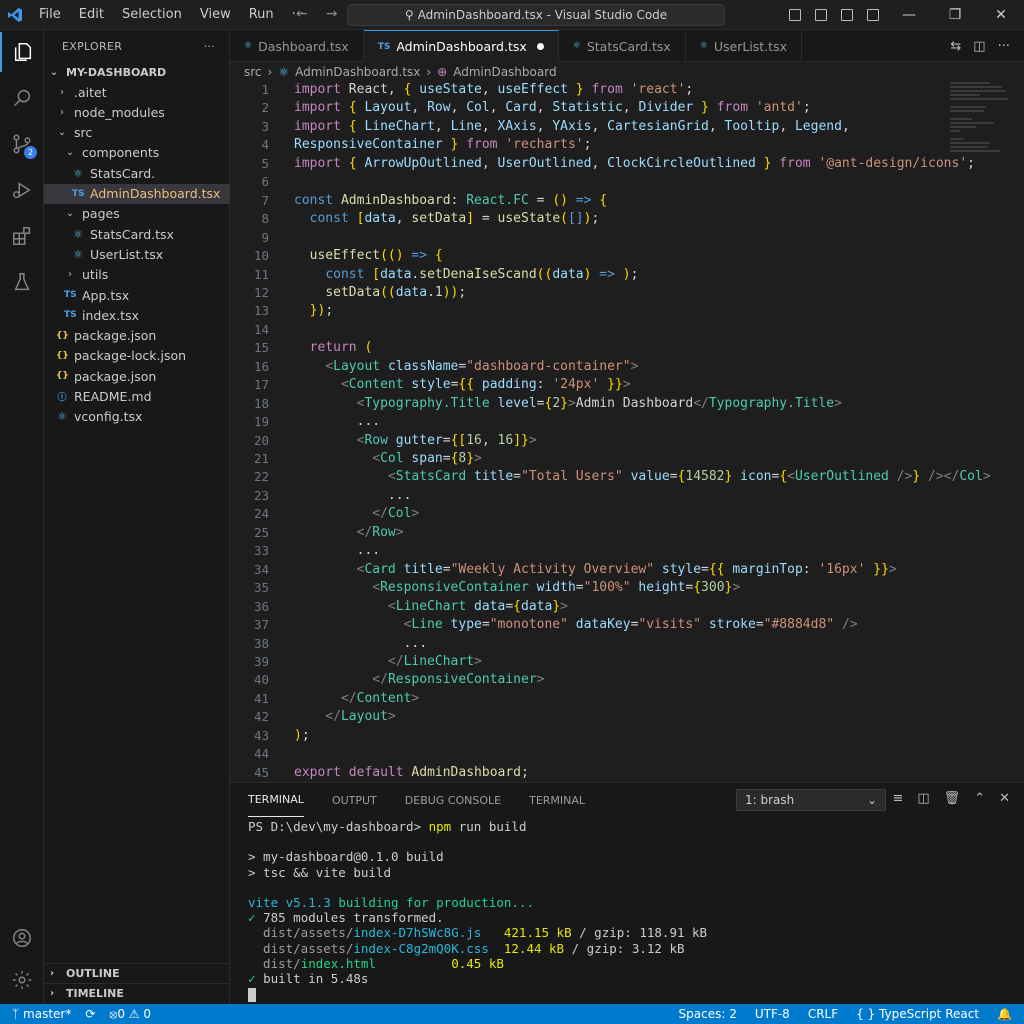 The width and height of the screenshot is (1024, 1024). I want to click on menu-item: Edit, so click(91, 14).